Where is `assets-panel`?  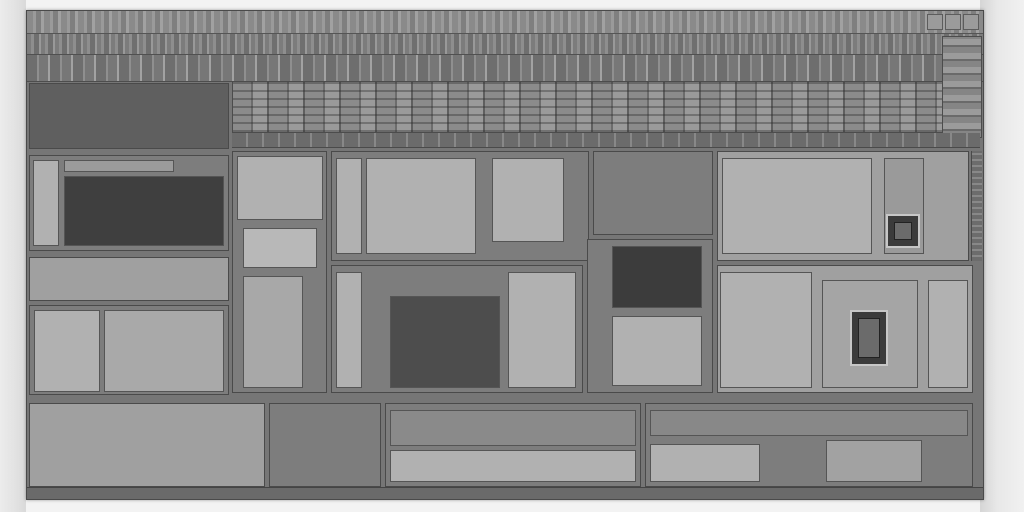
assets-panel is located at coordinates (809, 445).